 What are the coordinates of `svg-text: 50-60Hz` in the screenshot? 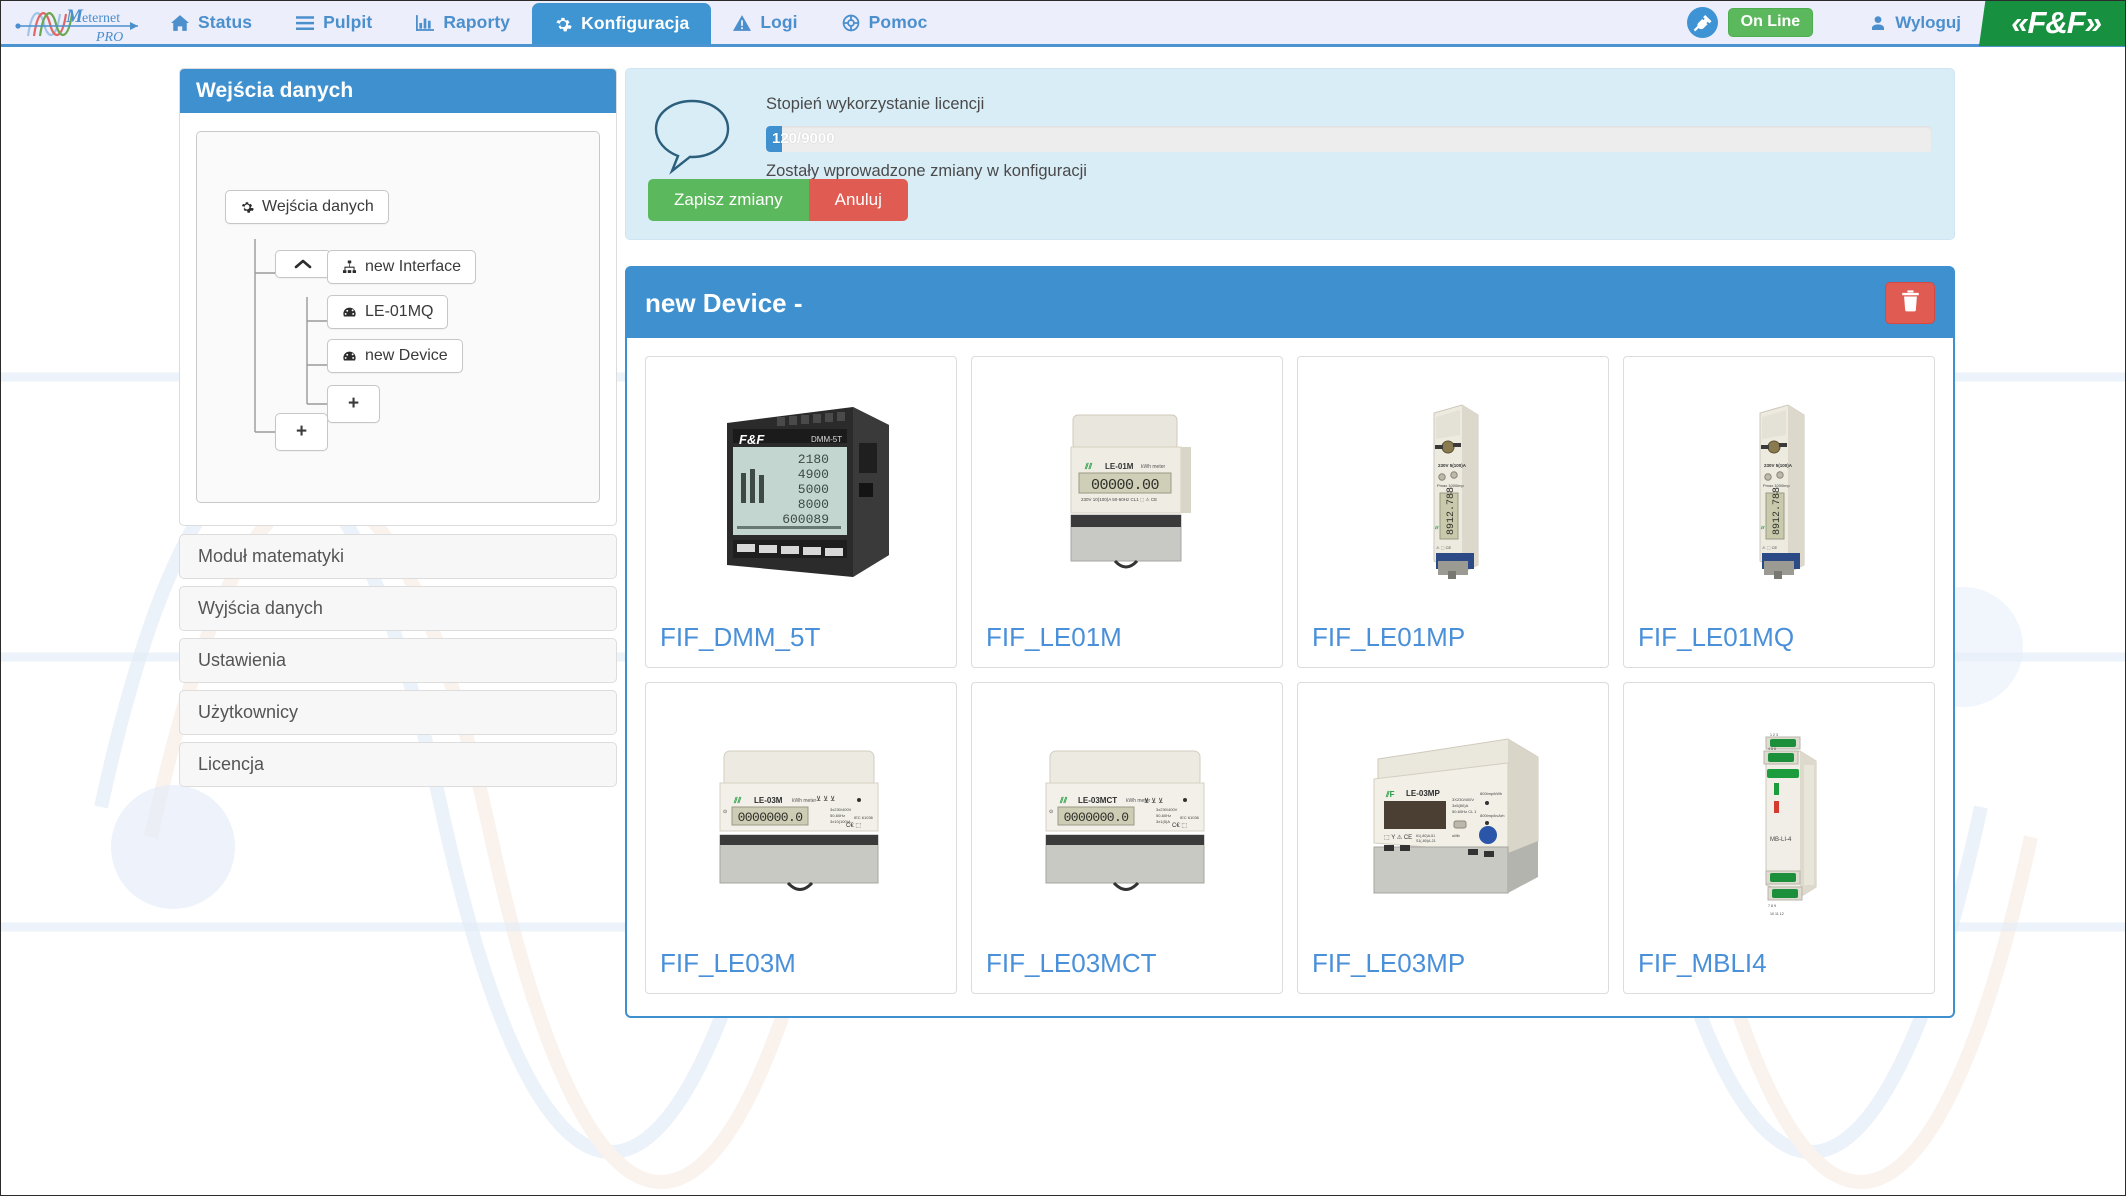 It's located at (837, 815).